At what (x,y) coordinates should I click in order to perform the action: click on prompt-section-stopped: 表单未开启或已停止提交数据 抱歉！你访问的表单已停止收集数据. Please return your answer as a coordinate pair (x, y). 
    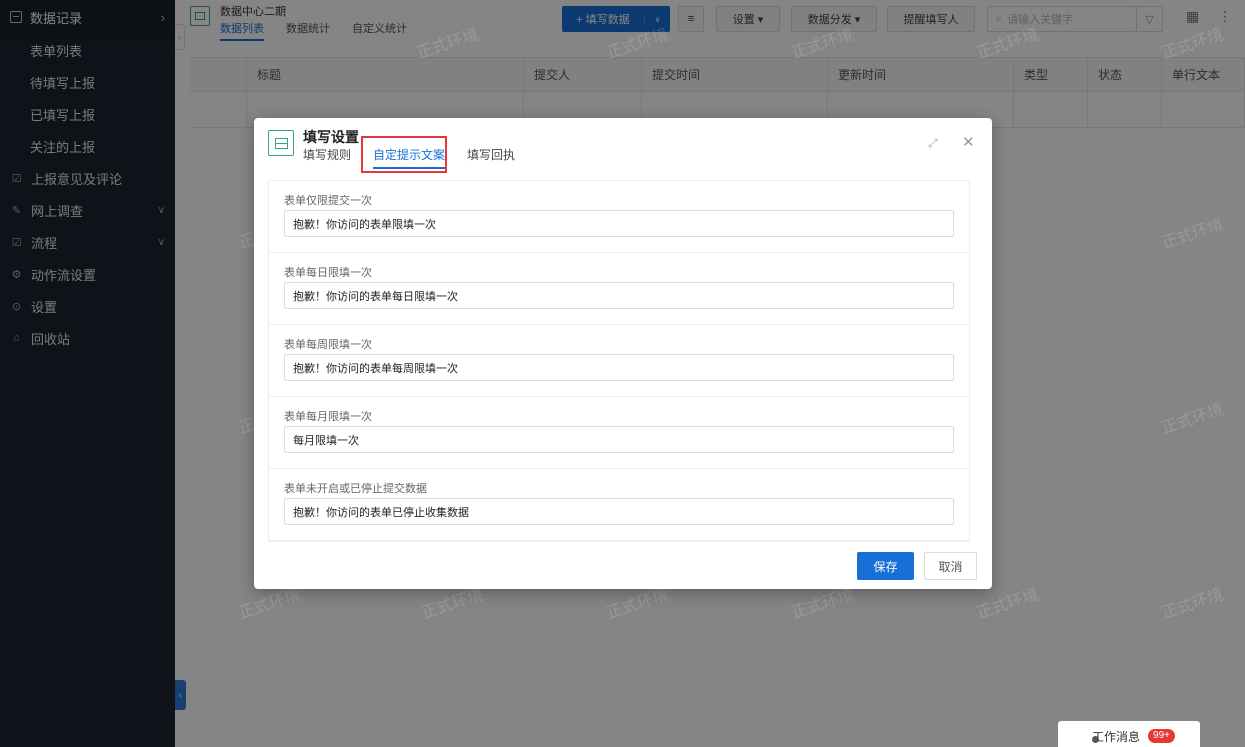
    Looking at the image, I should click on (619, 505).